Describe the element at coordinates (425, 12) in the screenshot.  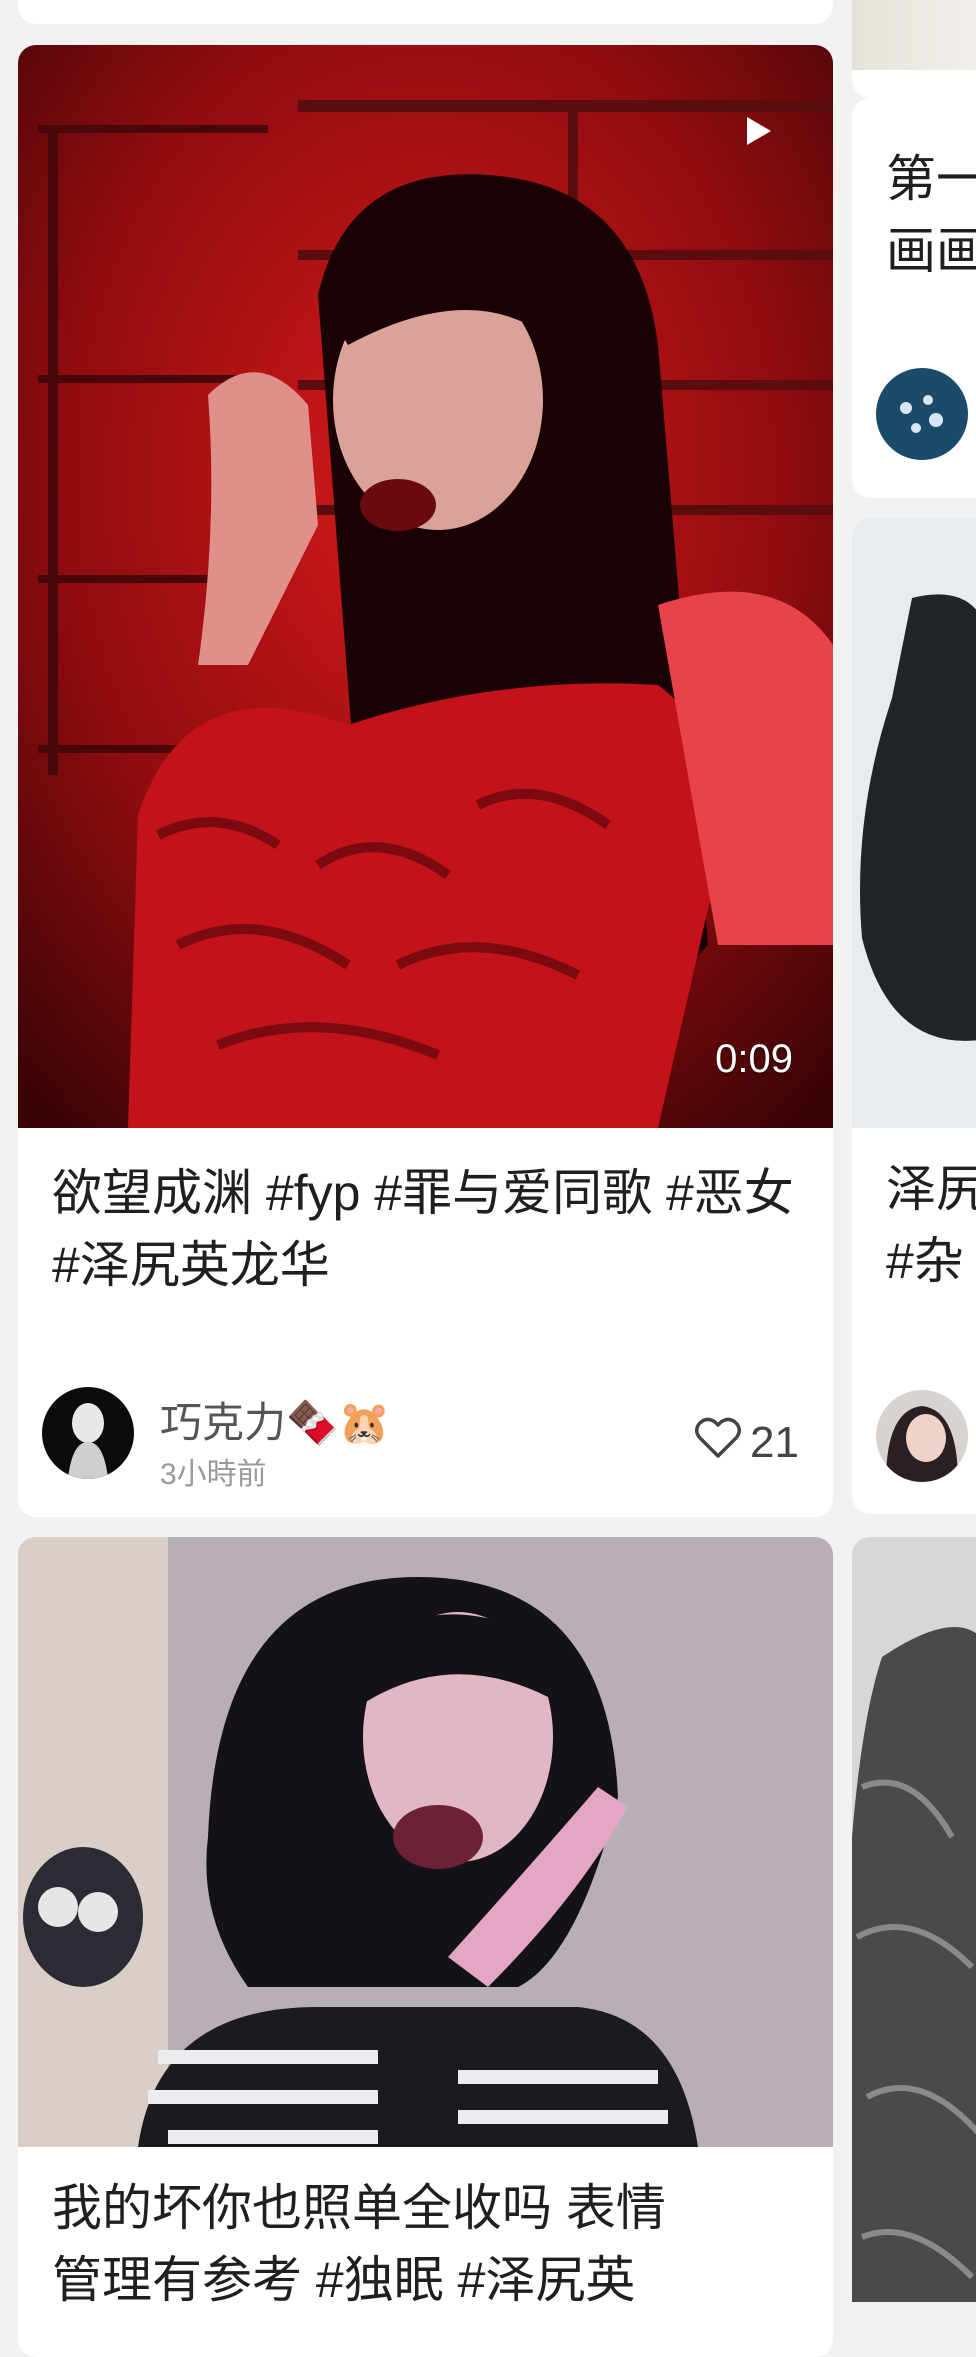
I see `previous-card-bottom` at that location.